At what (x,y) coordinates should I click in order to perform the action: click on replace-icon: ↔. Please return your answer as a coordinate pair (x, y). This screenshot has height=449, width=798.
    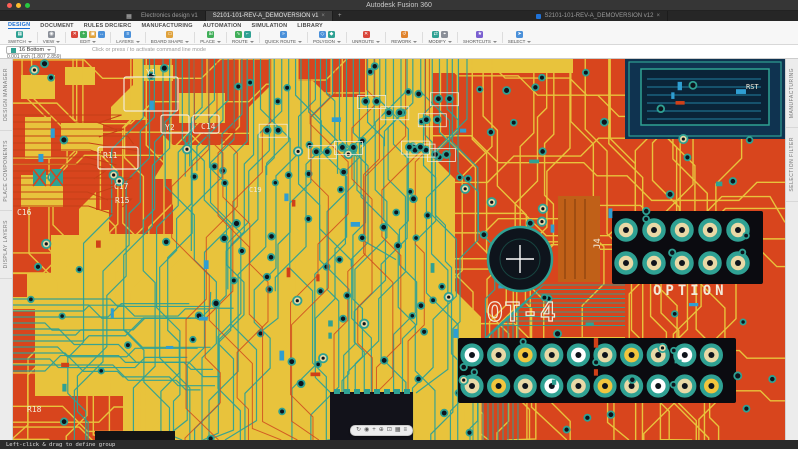
    Looking at the image, I should click on (102, 34).